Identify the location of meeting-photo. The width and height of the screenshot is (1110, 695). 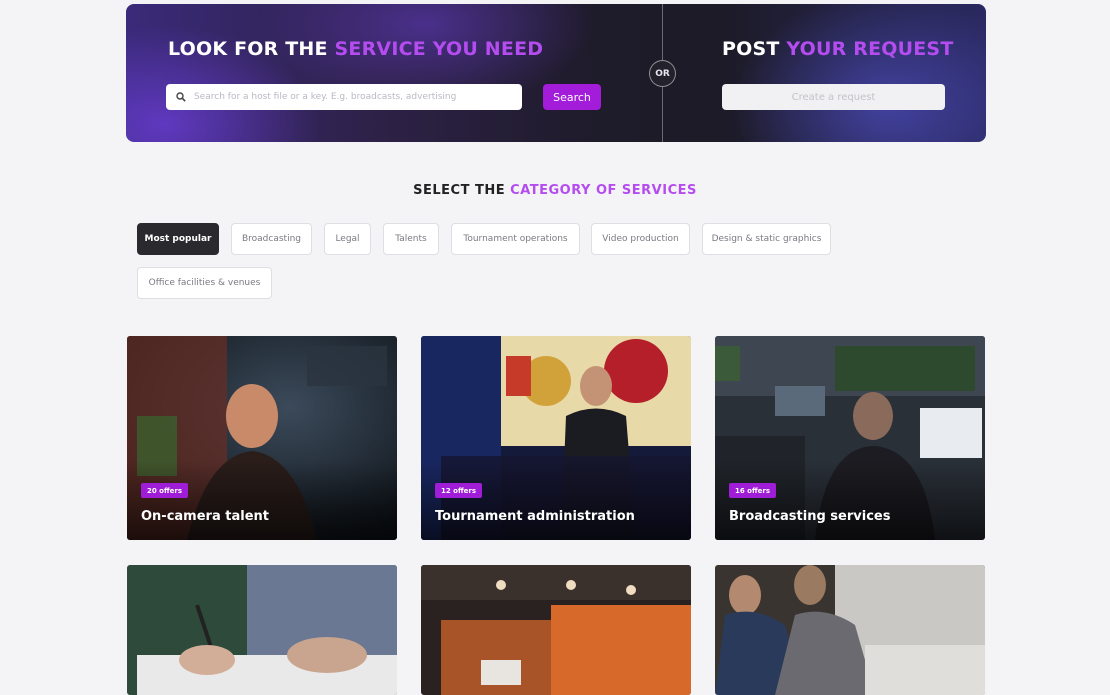
(850, 630).